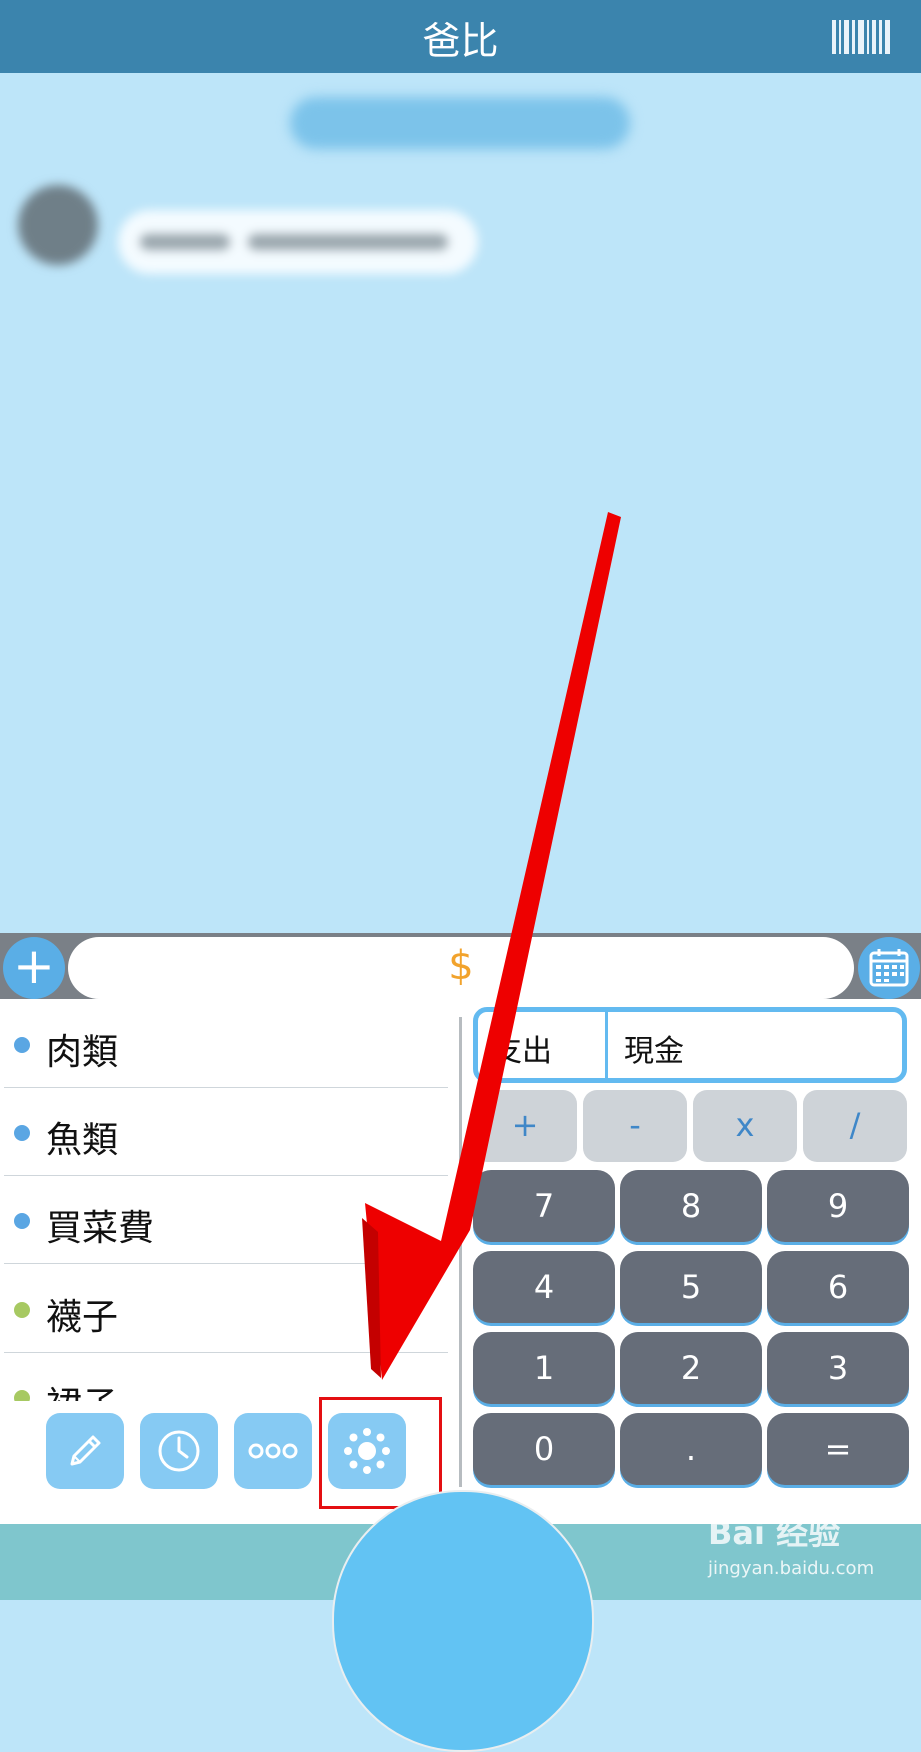  What do you see at coordinates (691, 1368) in the screenshot?
I see `key-2: 2` at bounding box center [691, 1368].